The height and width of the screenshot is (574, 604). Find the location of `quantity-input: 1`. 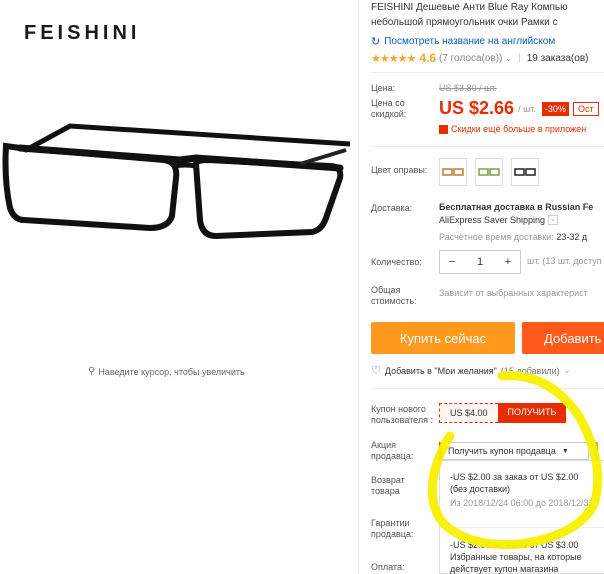

quantity-input: 1 is located at coordinates (480, 262).